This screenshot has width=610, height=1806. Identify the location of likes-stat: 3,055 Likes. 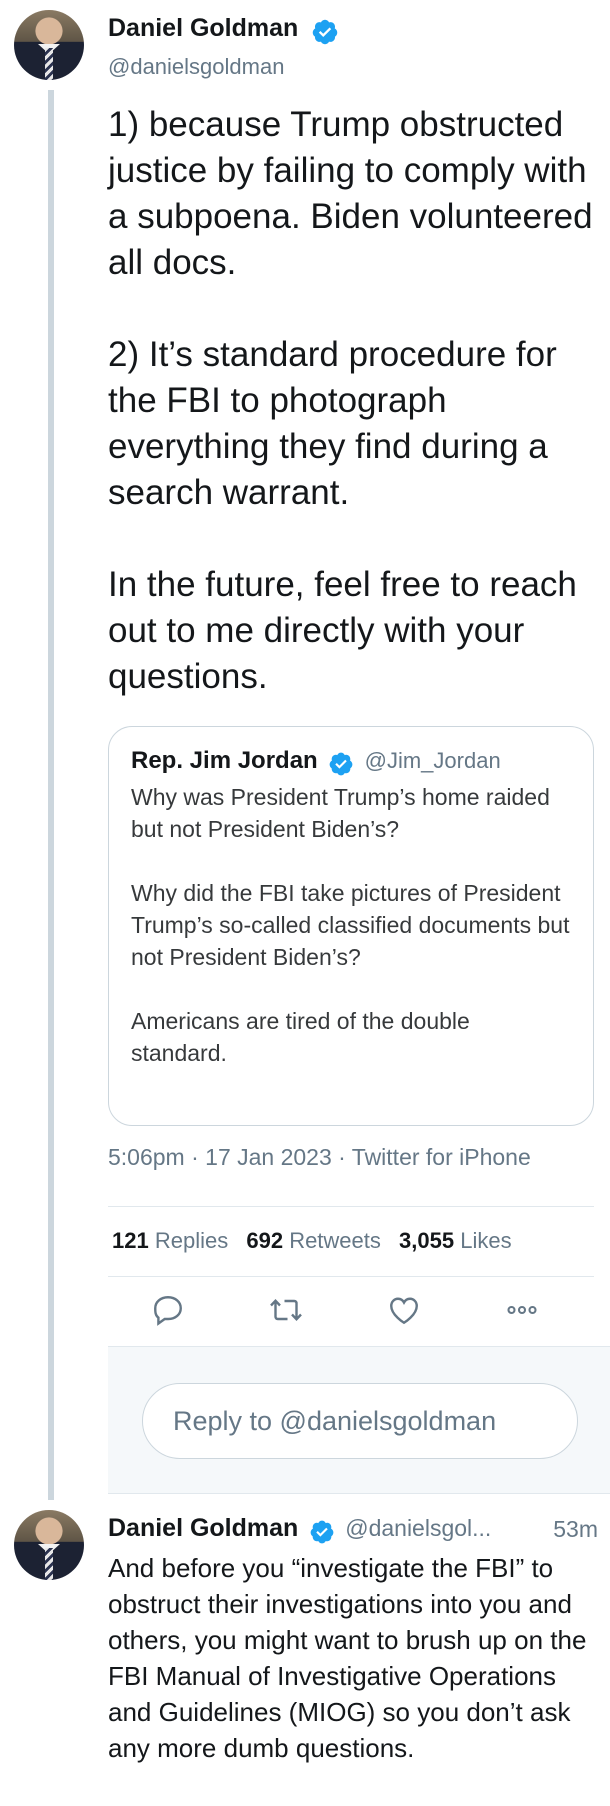
(455, 1240).